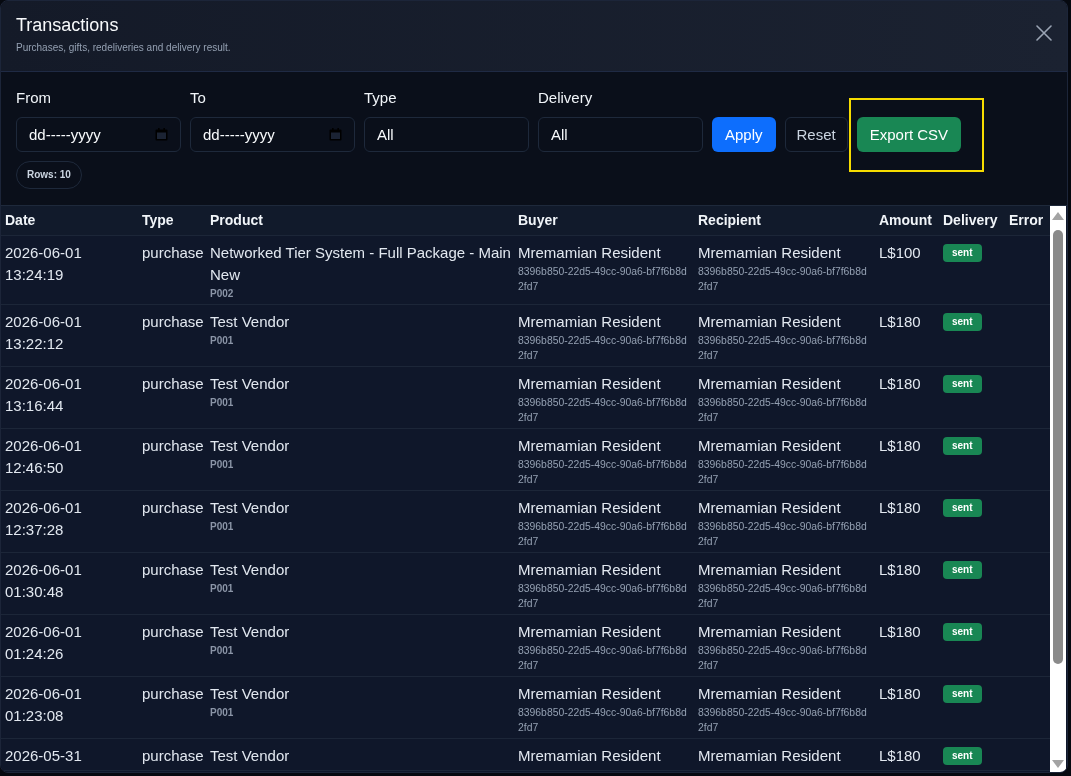 The image size is (1071, 776). What do you see at coordinates (43, 394) in the screenshot?
I see `date-cell: 2026-06-01 13:16:44` at bounding box center [43, 394].